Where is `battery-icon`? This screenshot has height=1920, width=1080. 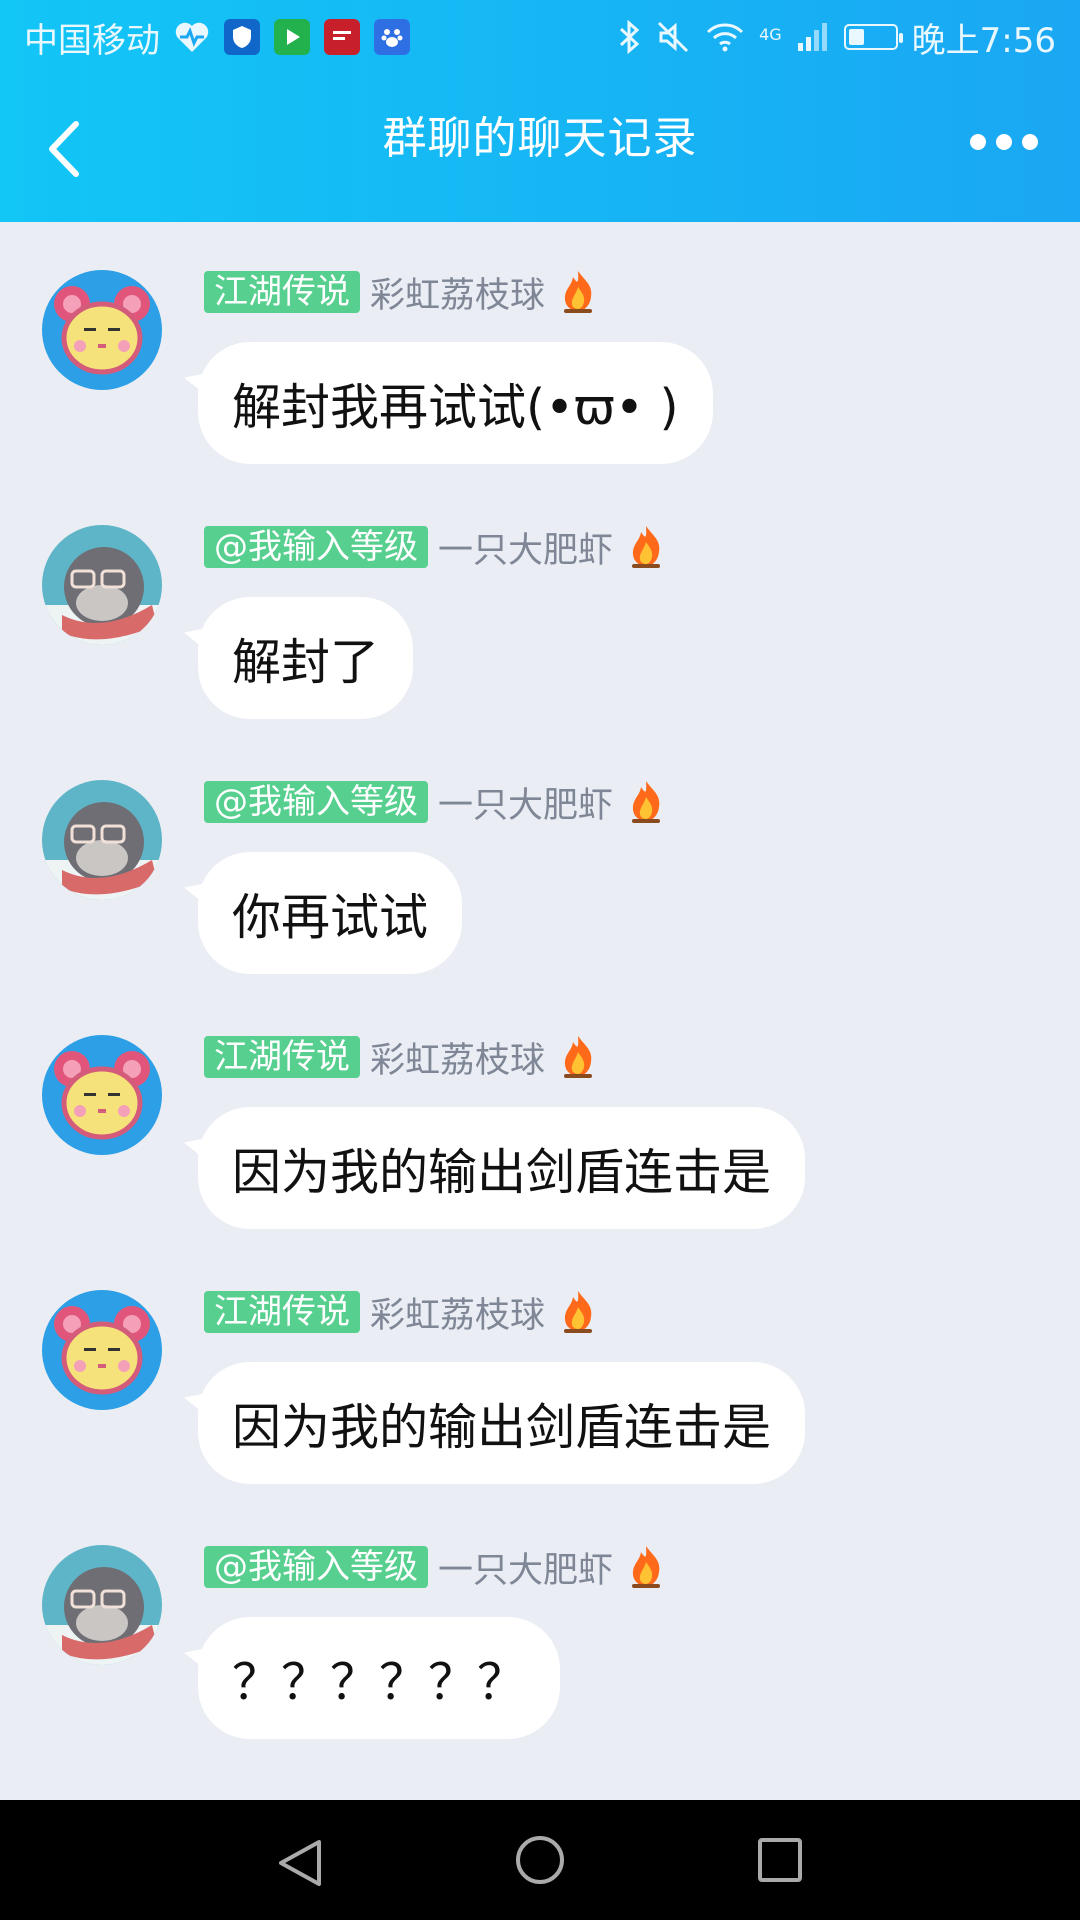 battery-icon is located at coordinates (873, 37).